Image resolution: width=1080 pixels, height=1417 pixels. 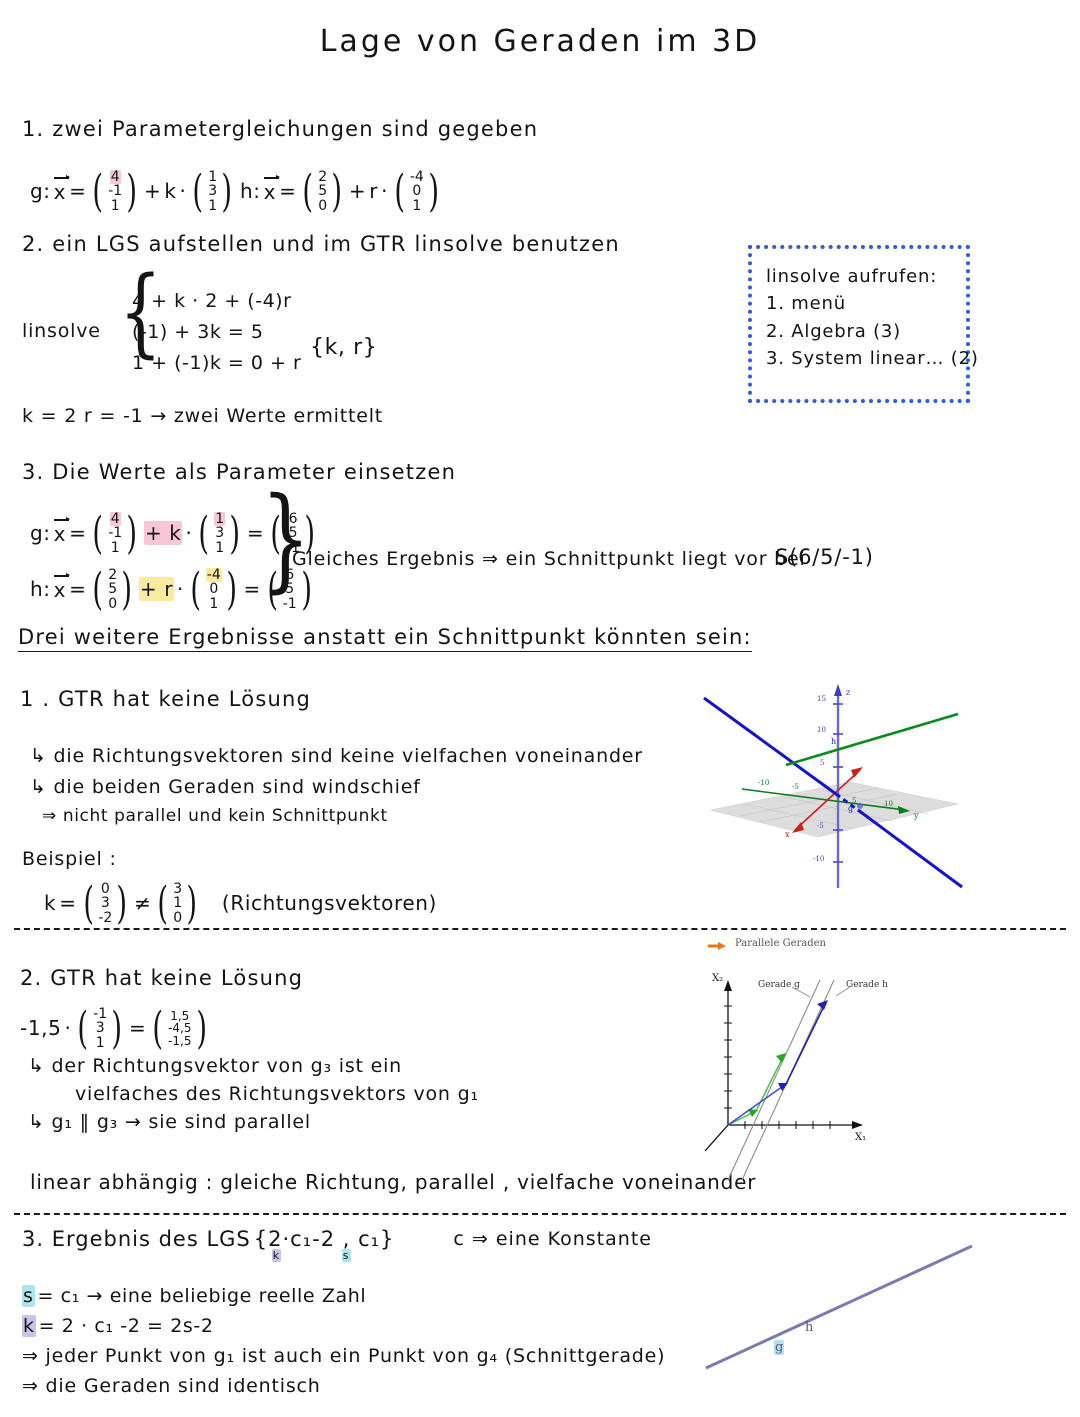 I want to click on parameter-r: r, so click(x=374, y=191).